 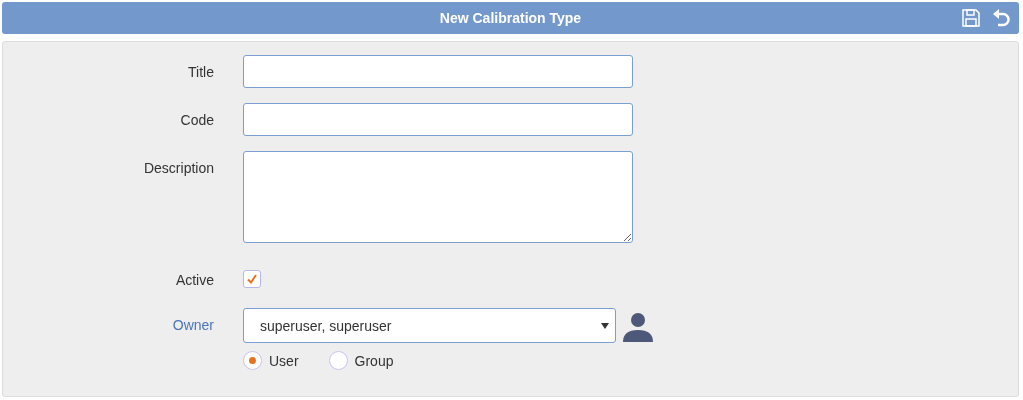 What do you see at coordinates (361, 360) in the screenshot?
I see `radio-option: Group` at bounding box center [361, 360].